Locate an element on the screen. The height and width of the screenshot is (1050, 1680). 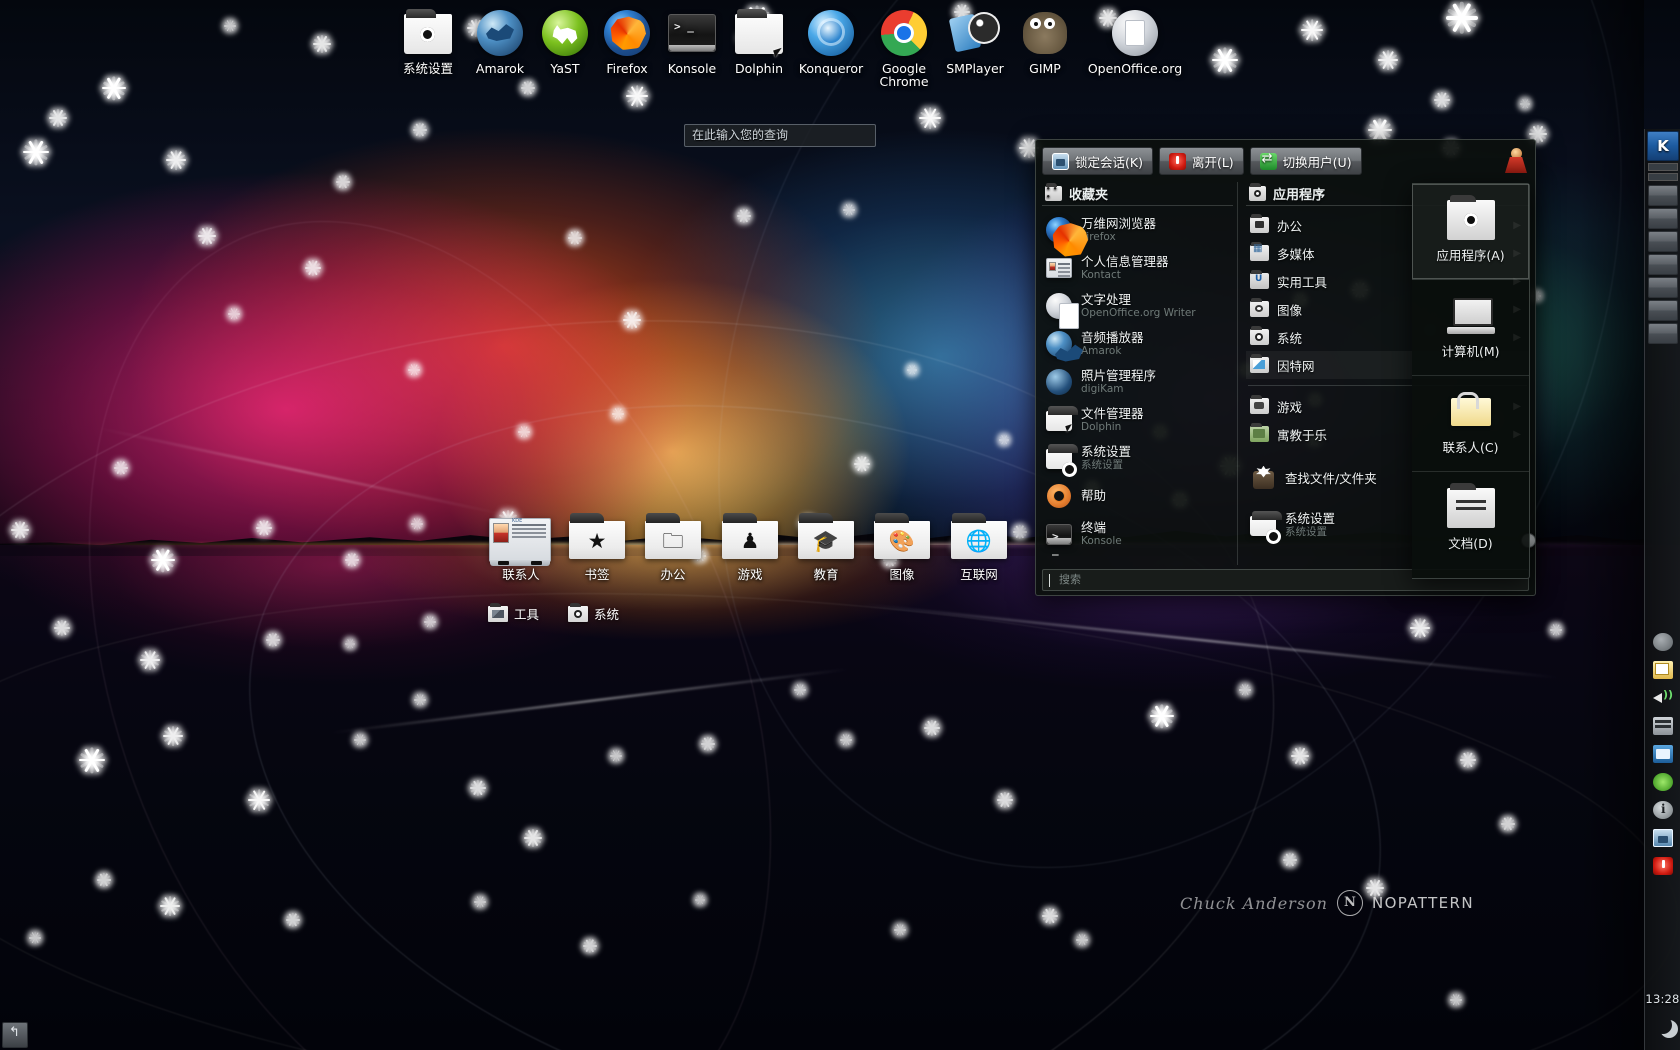
tab-applications: 应用程序(A) is located at coordinates (1470, 232).